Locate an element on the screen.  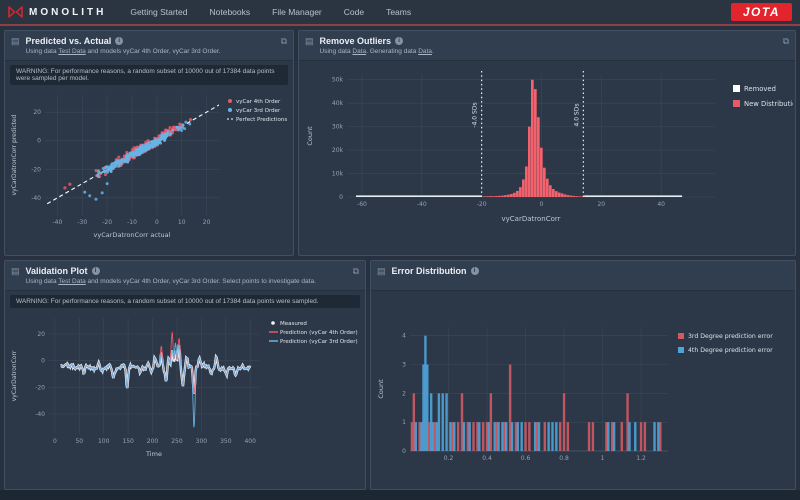
svg-text: 50k is located at coordinates (338, 80).